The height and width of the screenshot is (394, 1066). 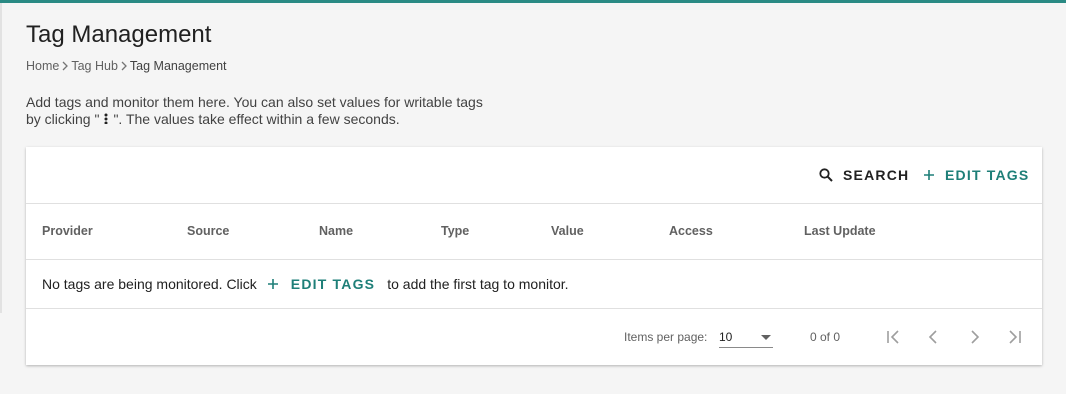 I want to click on first-page-button, so click(x=894, y=337).